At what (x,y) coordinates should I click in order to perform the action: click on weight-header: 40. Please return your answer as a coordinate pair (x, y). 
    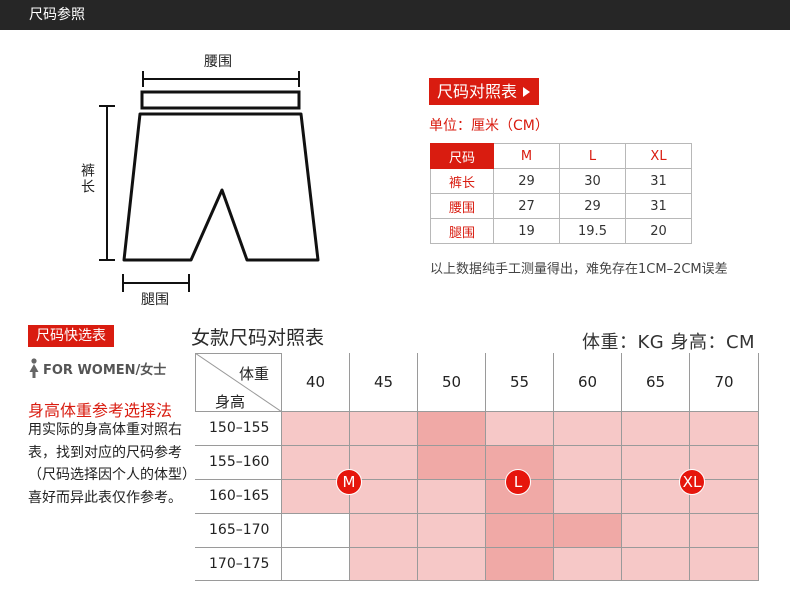
    Looking at the image, I should click on (316, 382).